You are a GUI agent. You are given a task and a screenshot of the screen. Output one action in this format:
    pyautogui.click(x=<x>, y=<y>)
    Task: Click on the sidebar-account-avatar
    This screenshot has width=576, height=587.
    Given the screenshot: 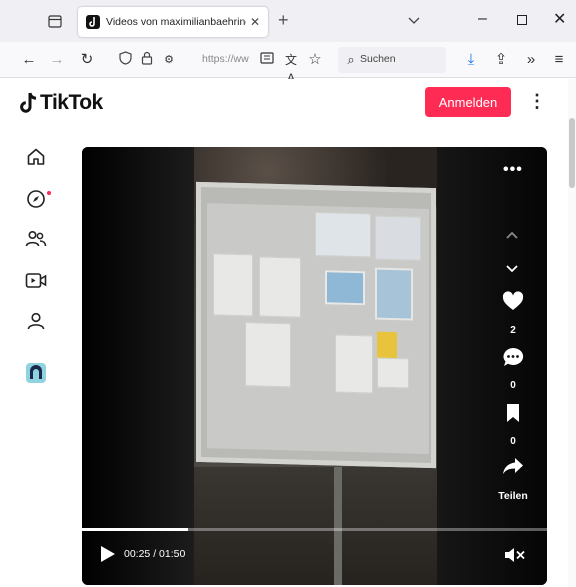 What is the action you would take?
    pyautogui.click(x=36, y=373)
    